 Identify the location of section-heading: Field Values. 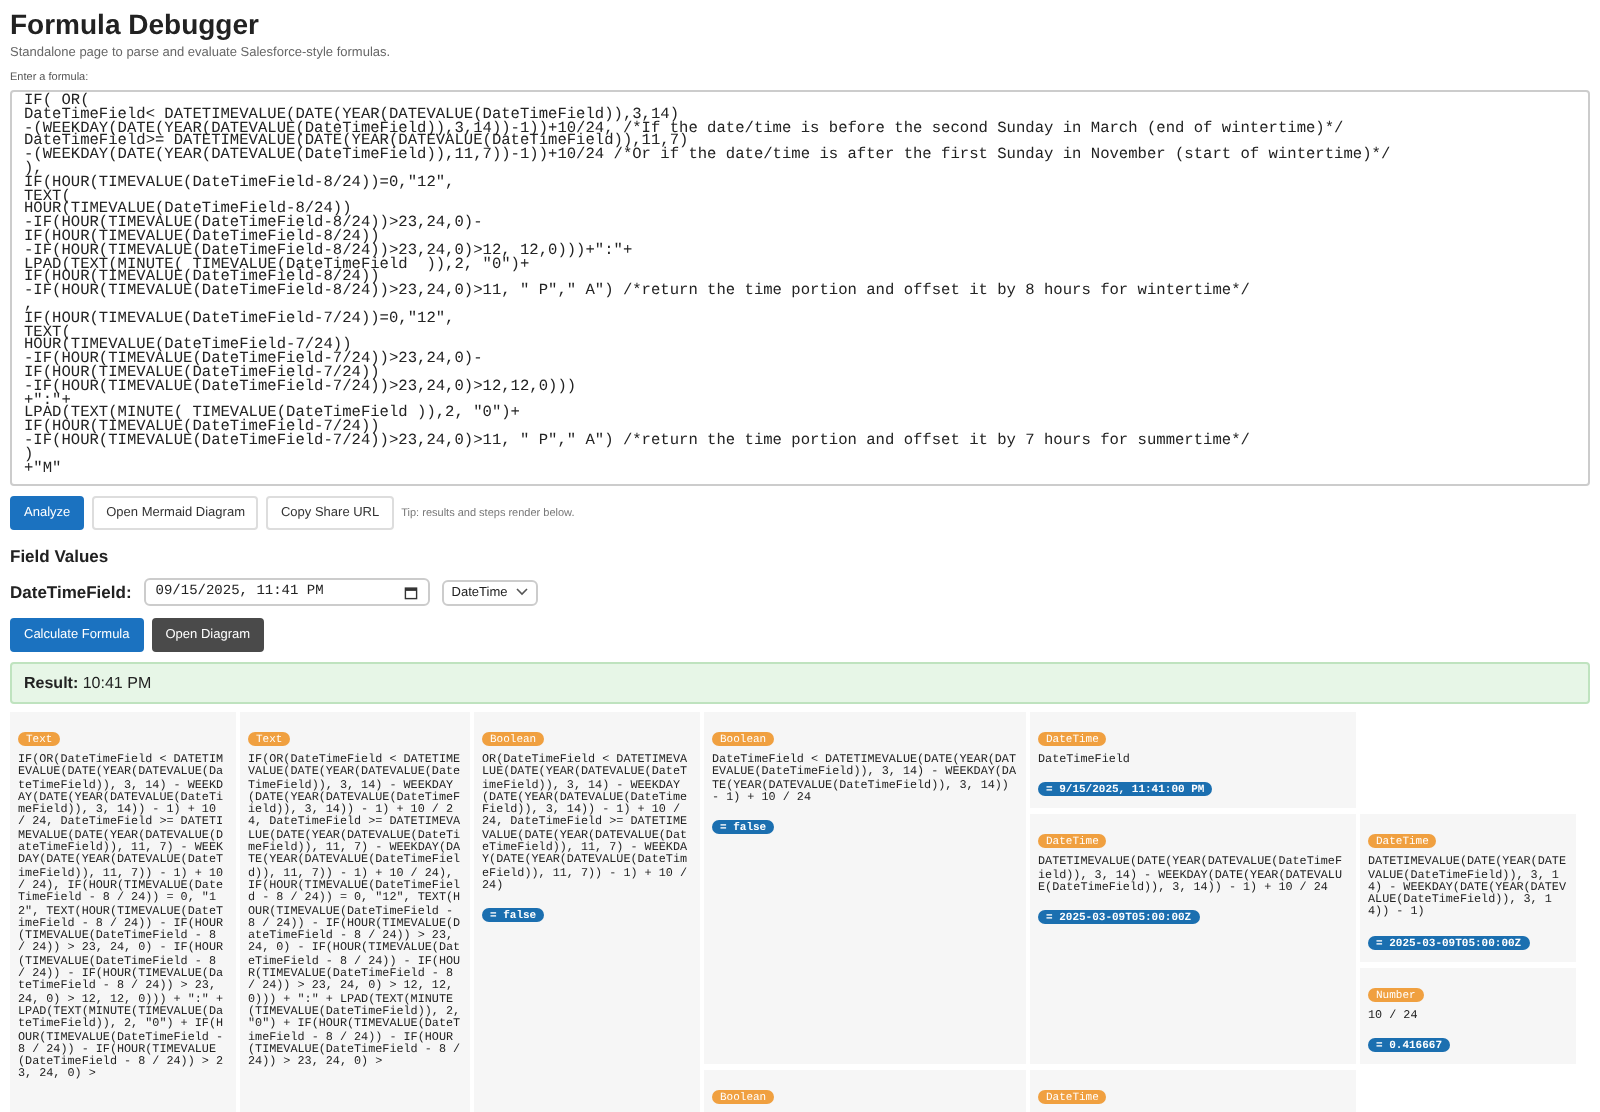
(60, 556).